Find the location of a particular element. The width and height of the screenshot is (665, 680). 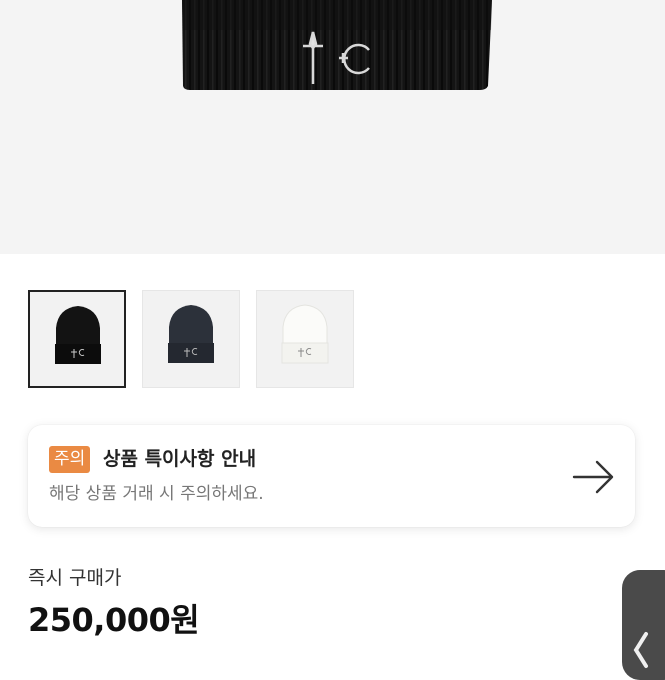

instant-buy-price: 250,000원 is located at coordinates (114, 620).